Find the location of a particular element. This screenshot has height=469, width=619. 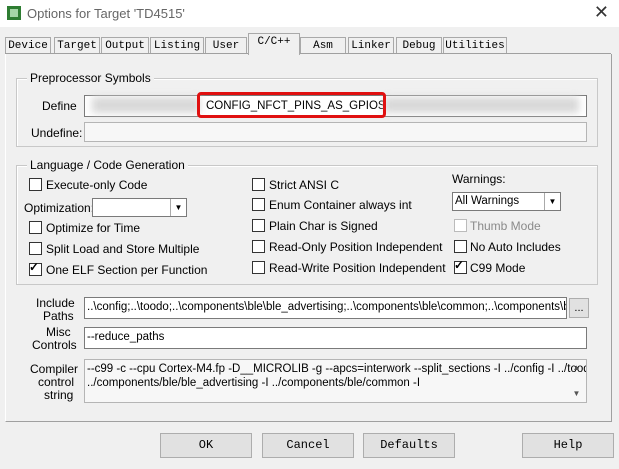

enum-container-label: Enum Container always int is located at coordinates (340, 205).